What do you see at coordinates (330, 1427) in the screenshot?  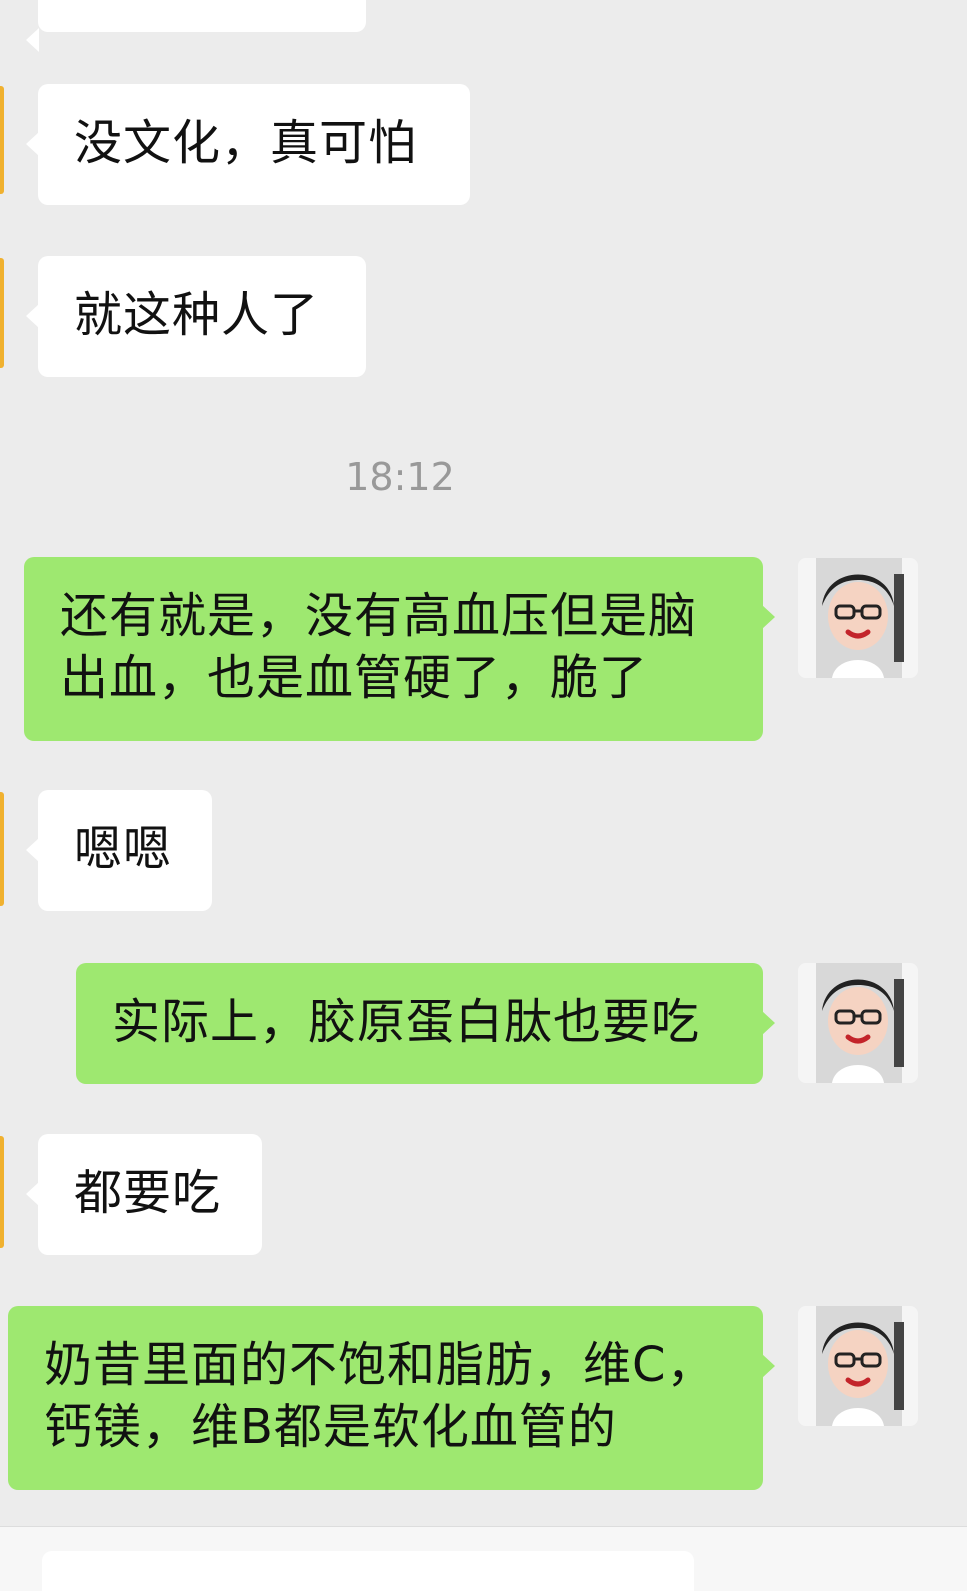 I see `message-text-line: 钙镁，维B都是软化血管的` at bounding box center [330, 1427].